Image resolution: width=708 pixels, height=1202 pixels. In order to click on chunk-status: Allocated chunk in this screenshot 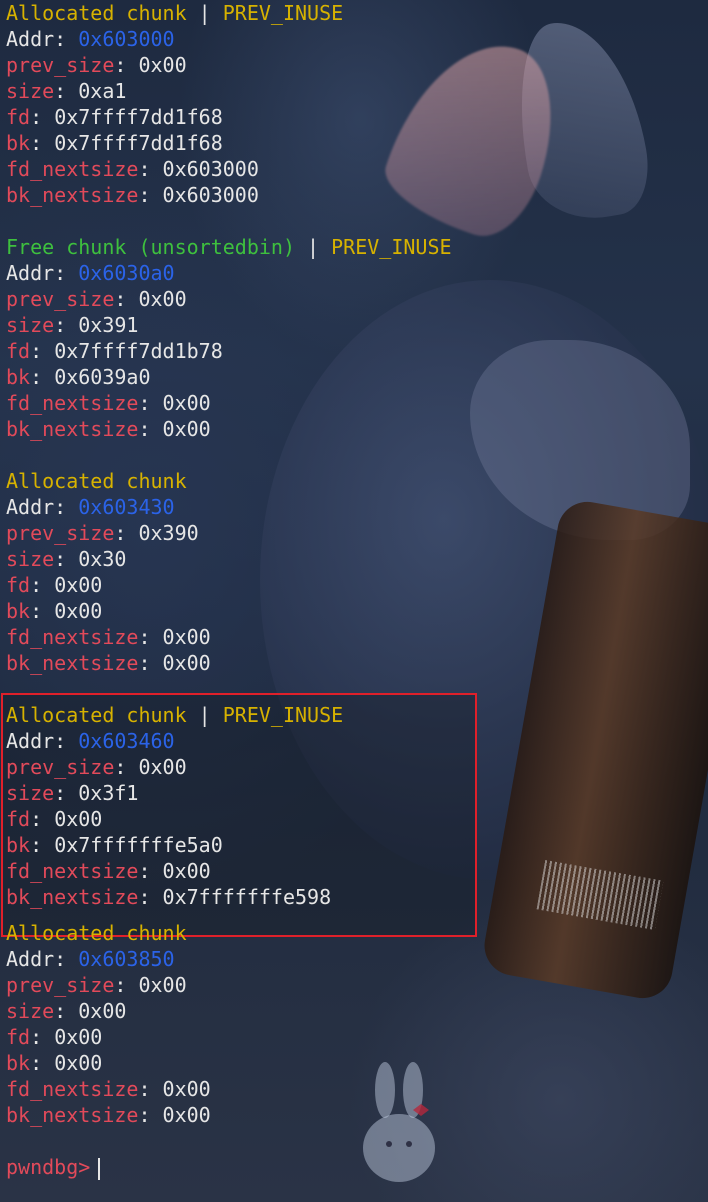, I will do `click(96, 933)`.